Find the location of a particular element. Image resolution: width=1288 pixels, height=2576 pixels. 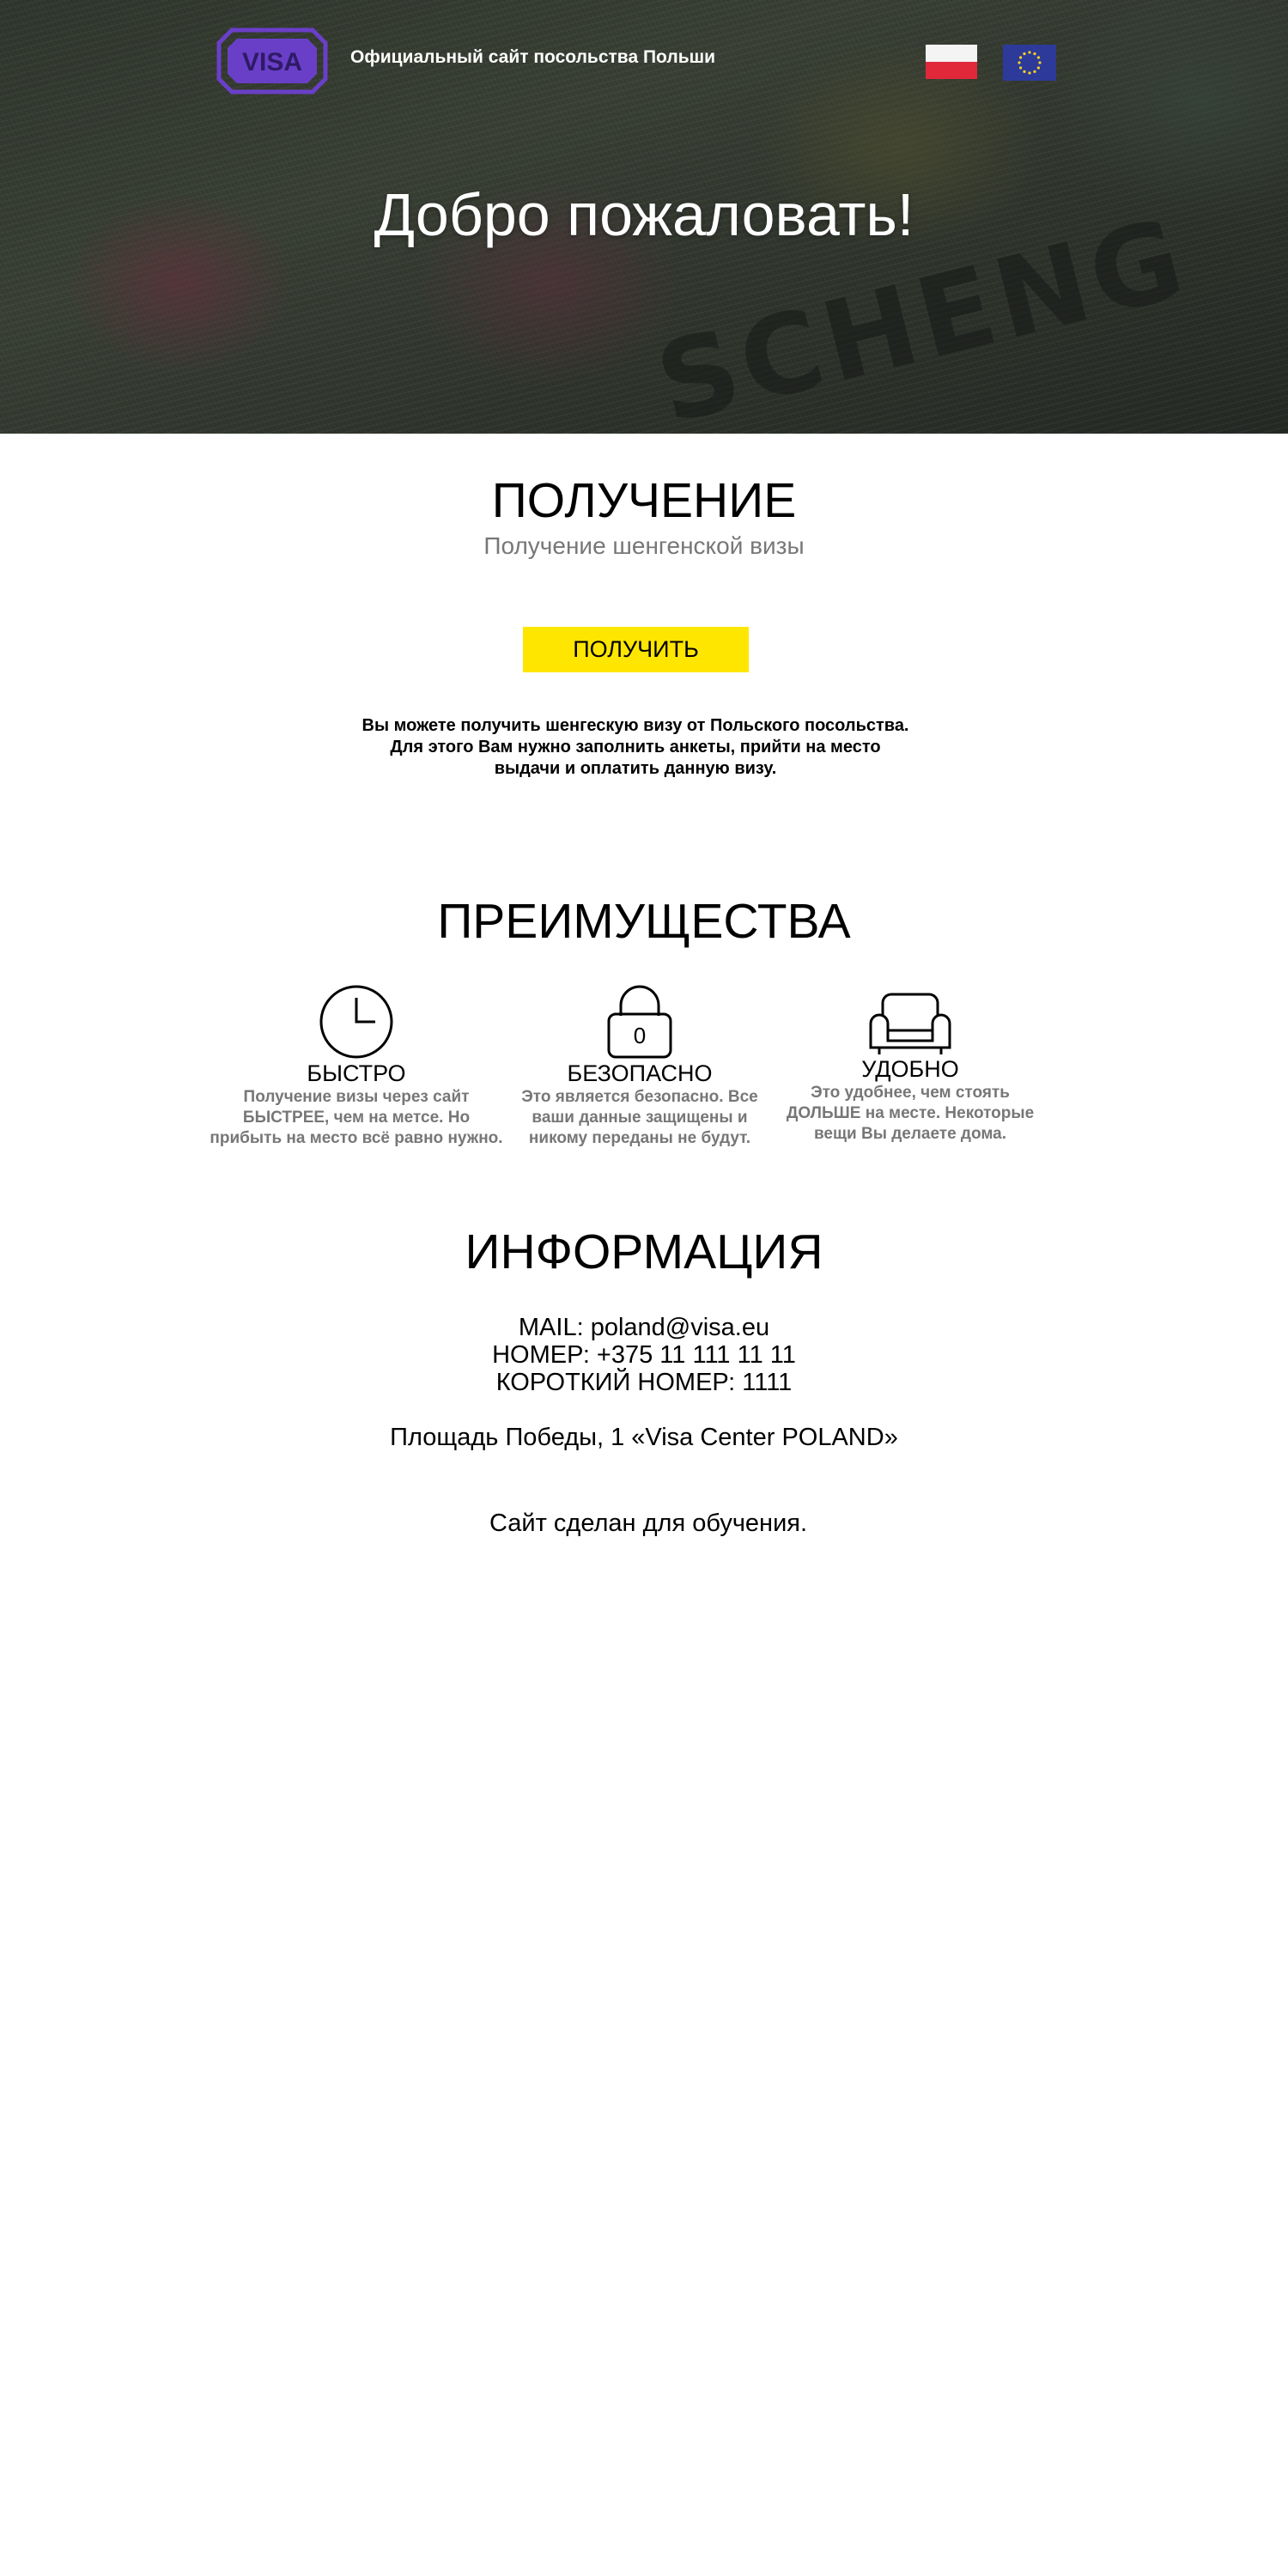

advantage-description-line: Это является безопасно. Все is located at coordinates (640, 1097).